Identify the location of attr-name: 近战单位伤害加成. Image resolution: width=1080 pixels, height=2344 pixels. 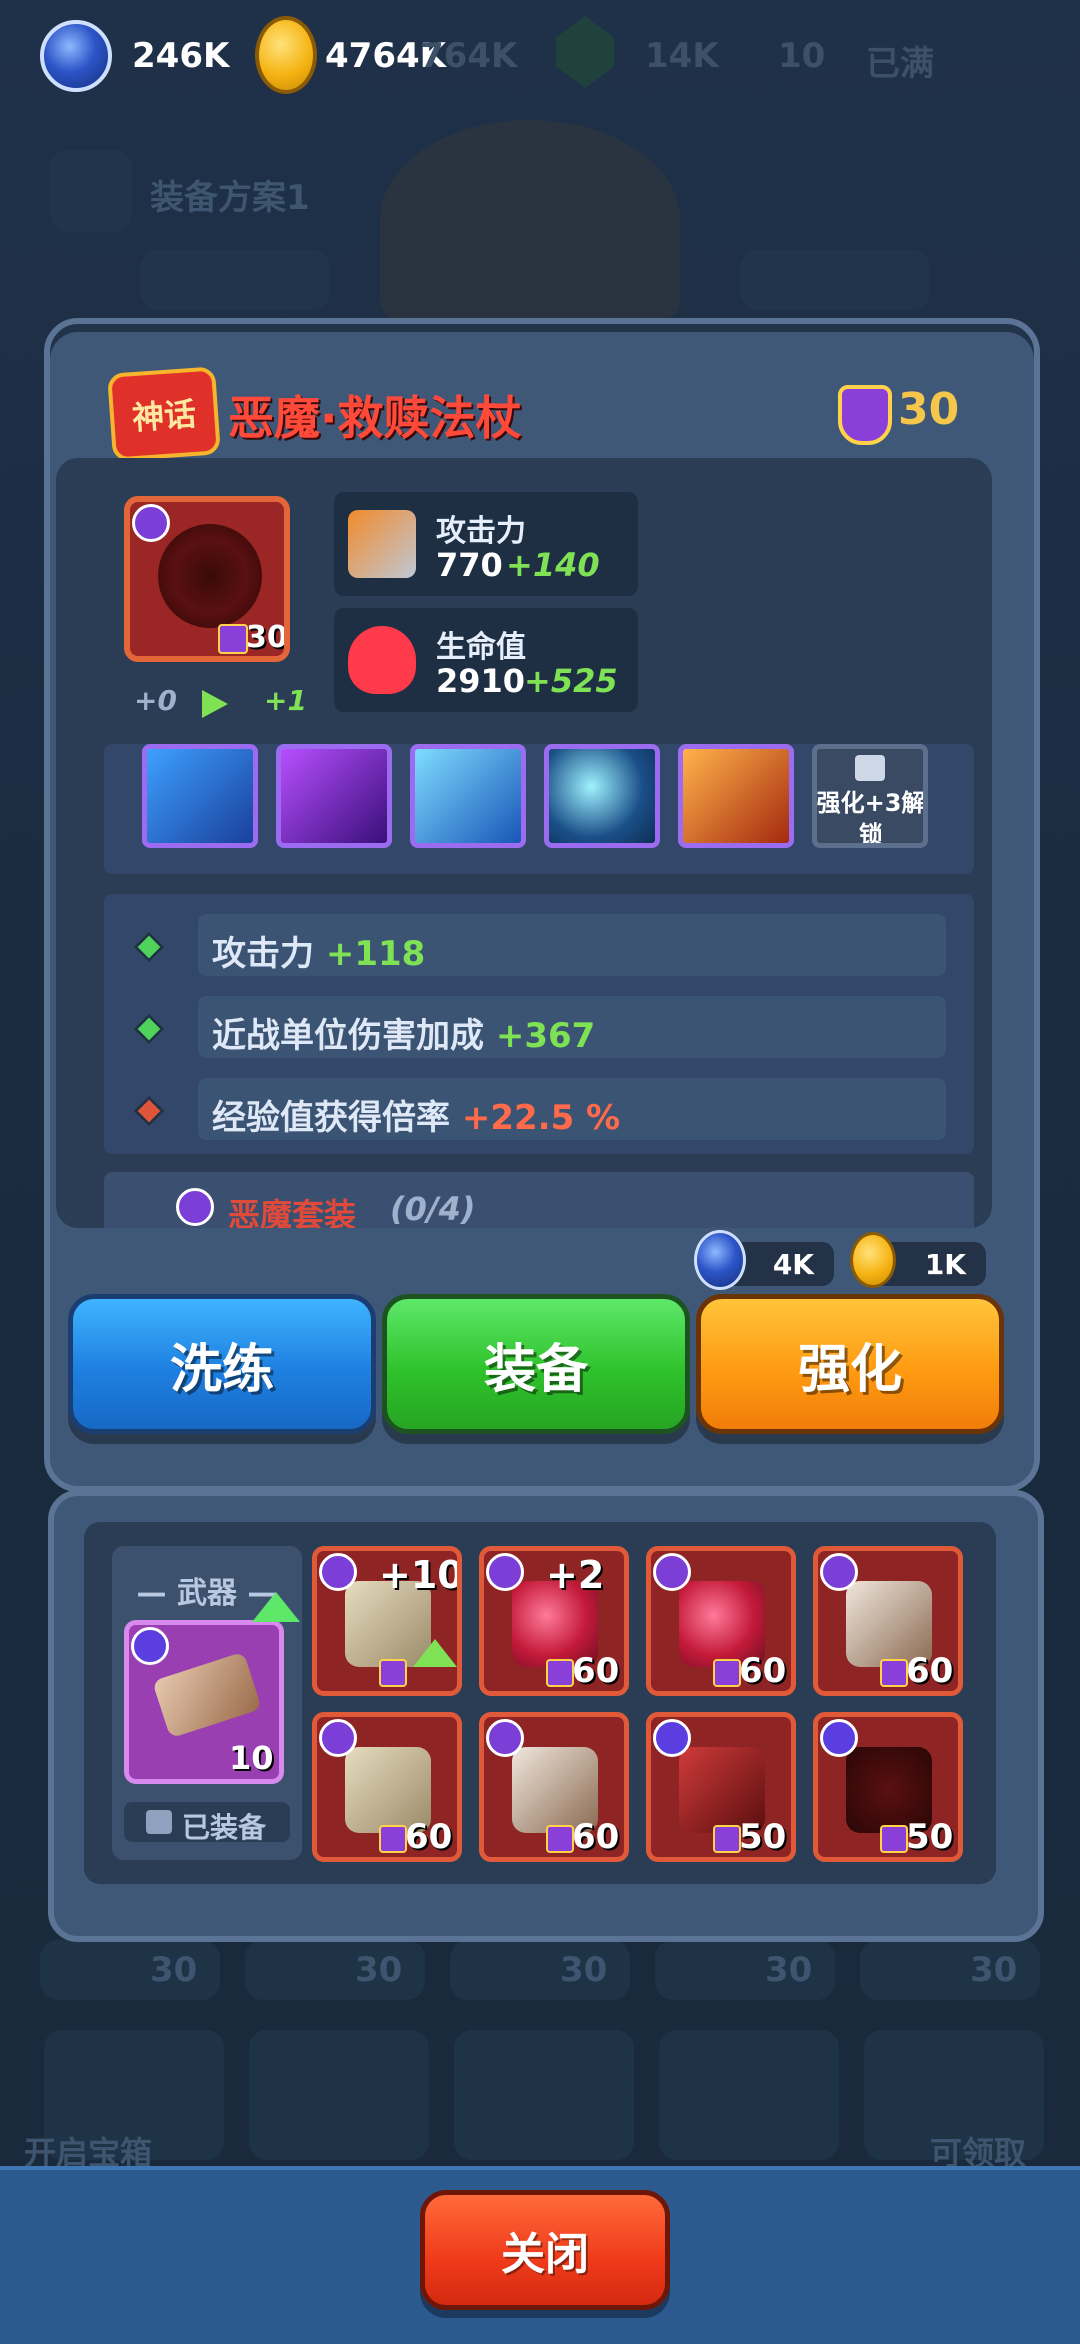
(348, 1036).